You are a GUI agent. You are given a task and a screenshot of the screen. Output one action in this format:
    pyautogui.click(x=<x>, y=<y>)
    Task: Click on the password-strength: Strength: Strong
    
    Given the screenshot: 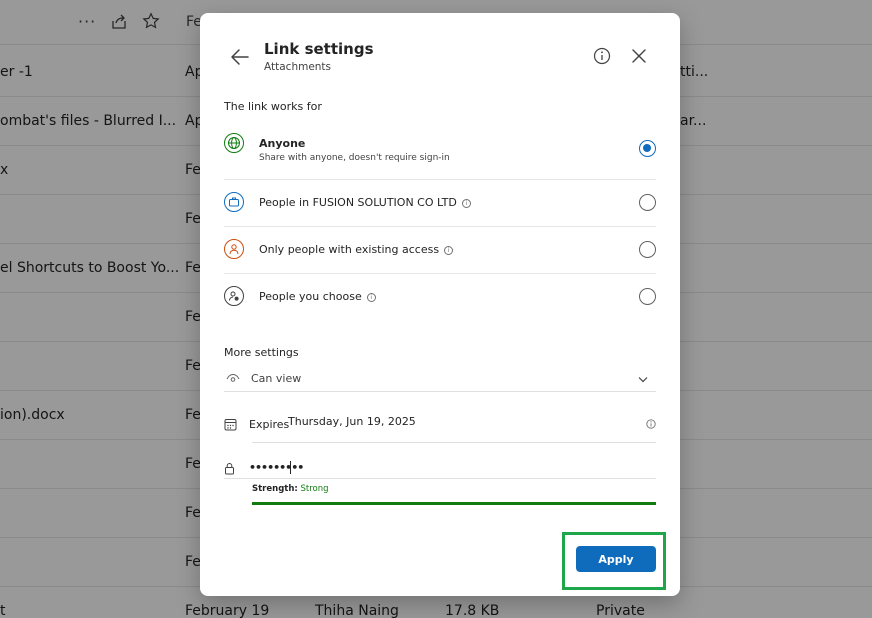 What is the action you would take?
    pyautogui.click(x=290, y=489)
    